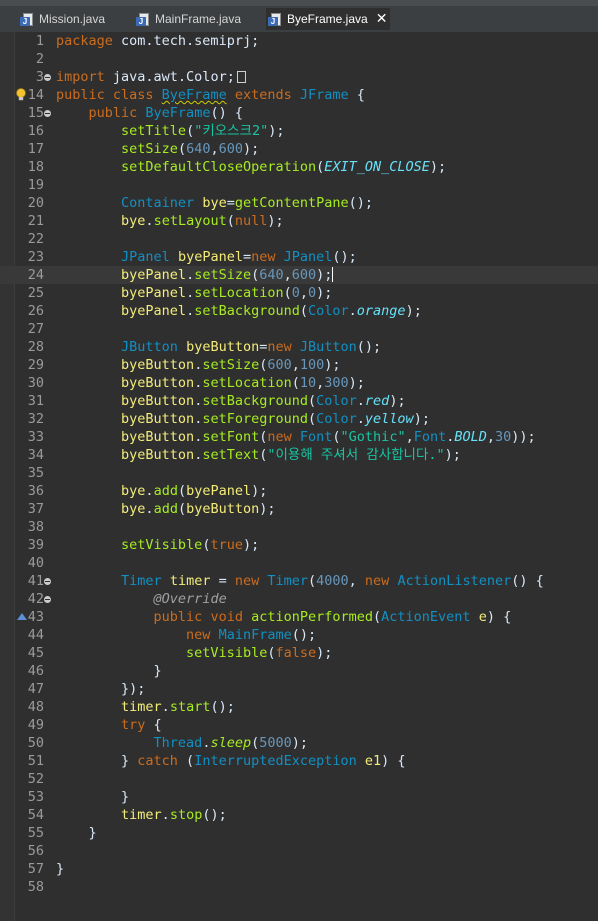 This screenshot has height=921, width=598. Describe the element at coordinates (190, 545) in the screenshot. I see `code-text: setVisible(true);` at that location.